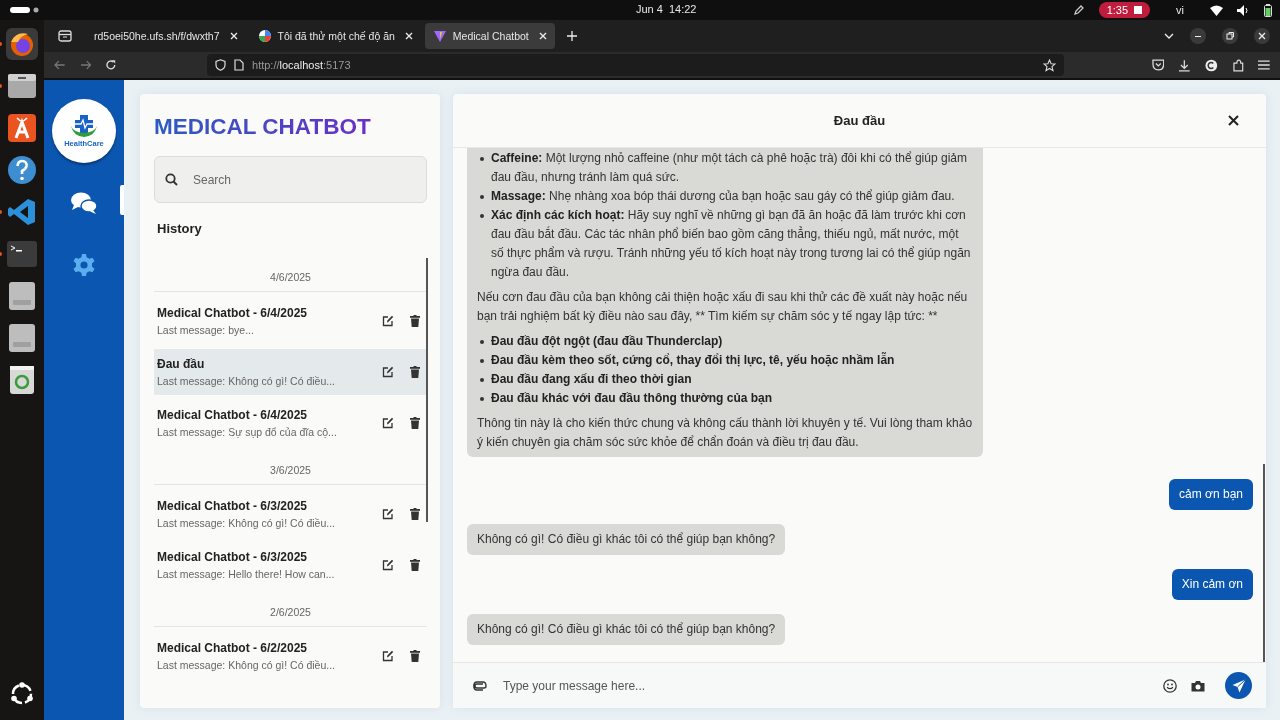 The width and height of the screenshot is (1280, 720). I want to click on paper-plane-icon, so click(1238, 685).